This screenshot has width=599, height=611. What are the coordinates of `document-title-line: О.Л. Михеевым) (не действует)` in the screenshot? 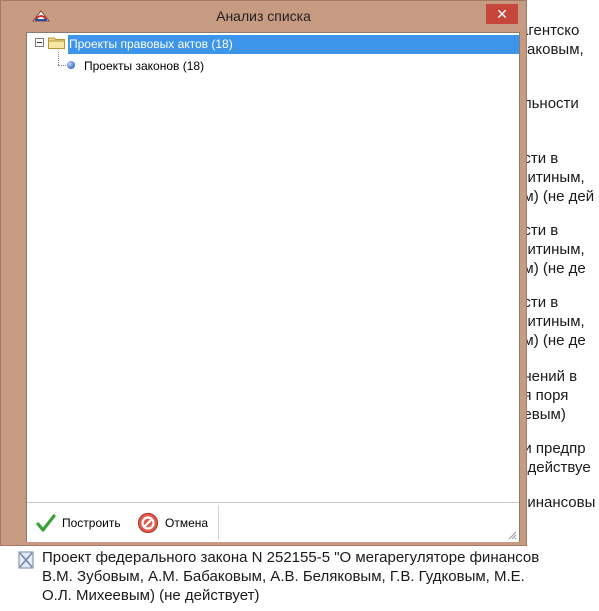 It's located at (151, 595).